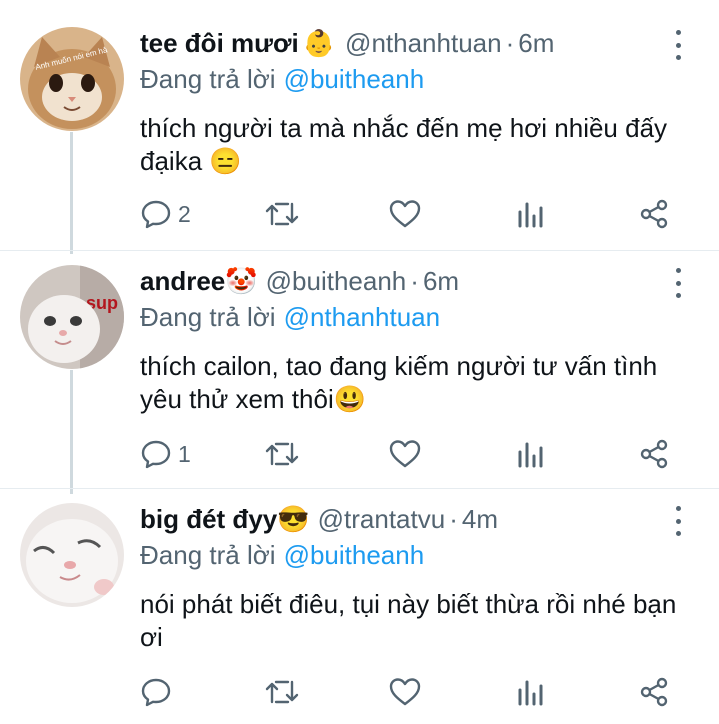  I want to click on reply-button: 2, so click(165, 214).